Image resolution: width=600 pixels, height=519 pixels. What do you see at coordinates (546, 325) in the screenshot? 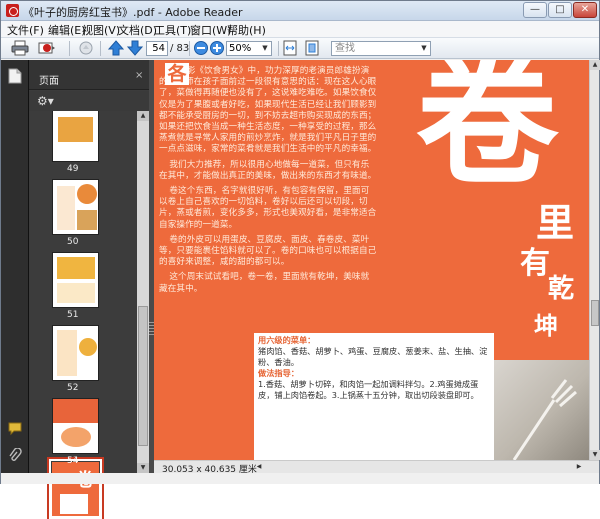
I see `vertical-title-char: 坤` at bounding box center [546, 325].